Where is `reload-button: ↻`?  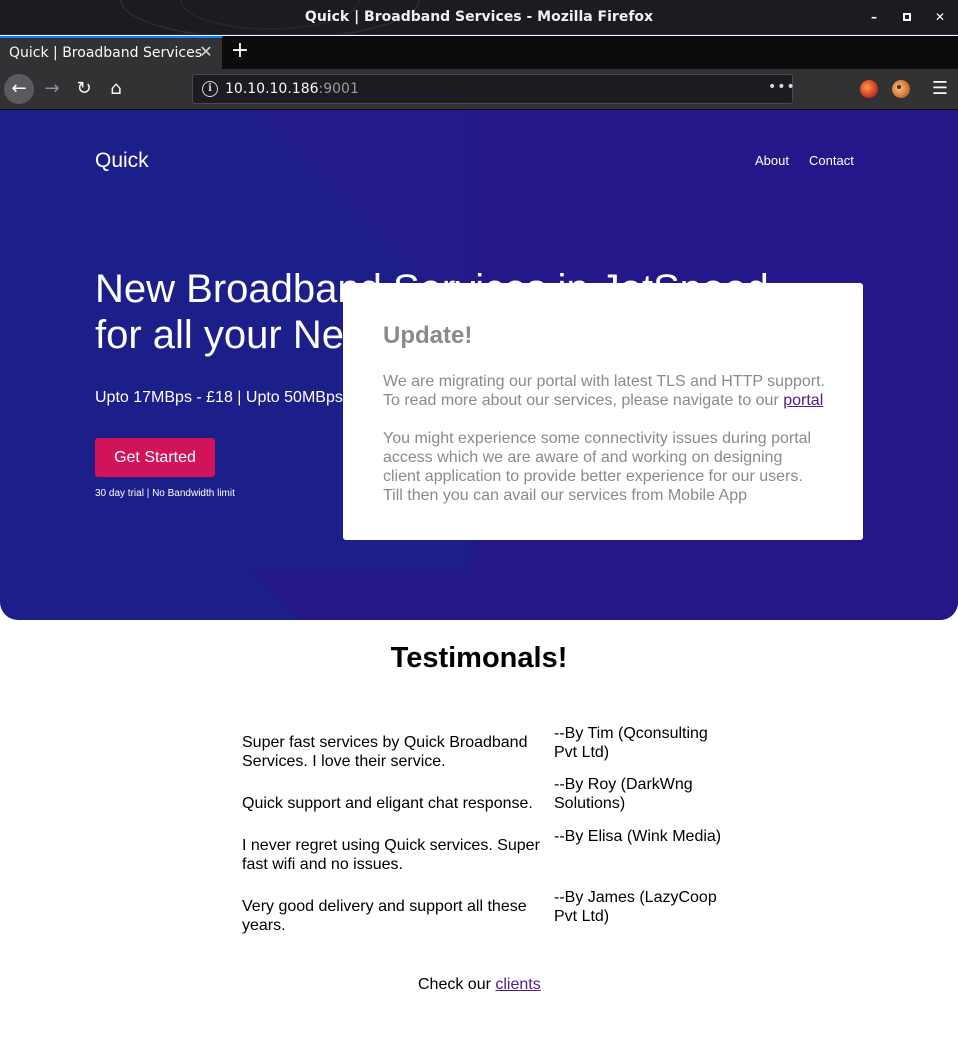
reload-button: ↻ is located at coordinates (84, 89).